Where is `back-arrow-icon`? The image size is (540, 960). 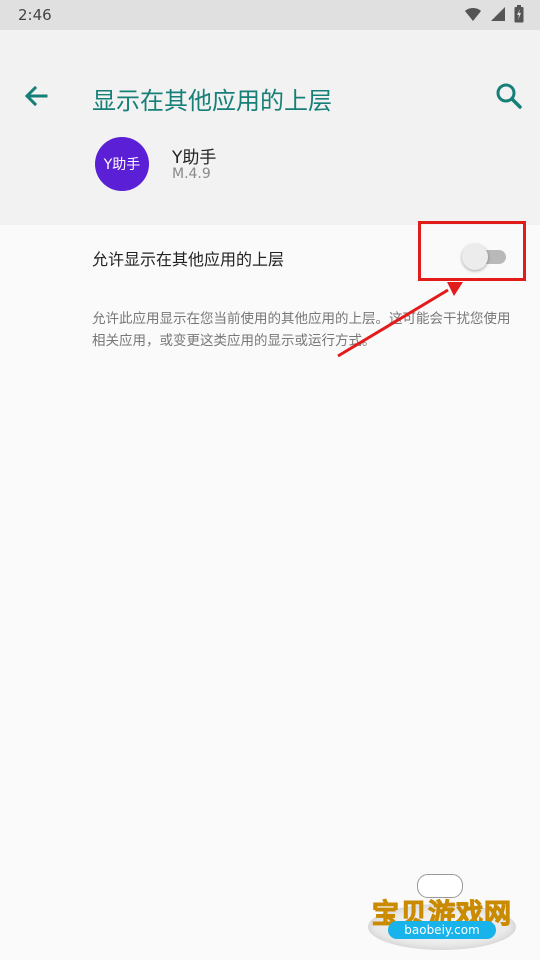
back-arrow-icon is located at coordinates (36, 96).